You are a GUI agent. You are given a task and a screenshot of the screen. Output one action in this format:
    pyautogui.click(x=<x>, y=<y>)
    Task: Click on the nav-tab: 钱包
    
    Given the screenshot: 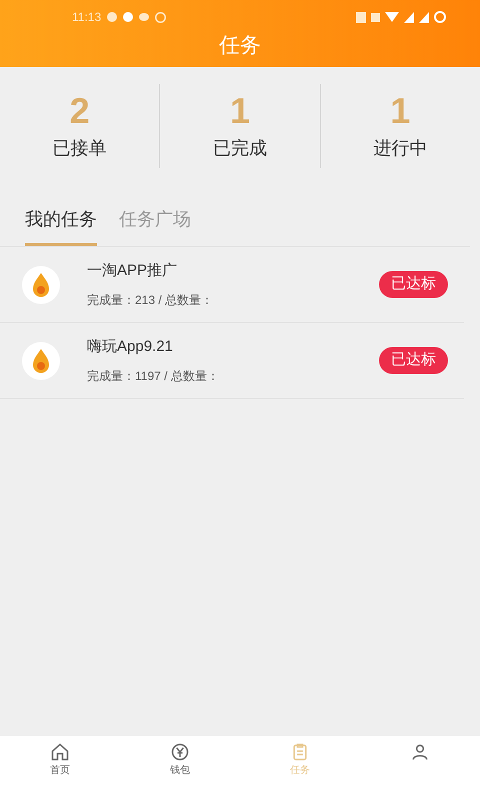 What is the action you would take?
    pyautogui.click(x=180, y=760)
    